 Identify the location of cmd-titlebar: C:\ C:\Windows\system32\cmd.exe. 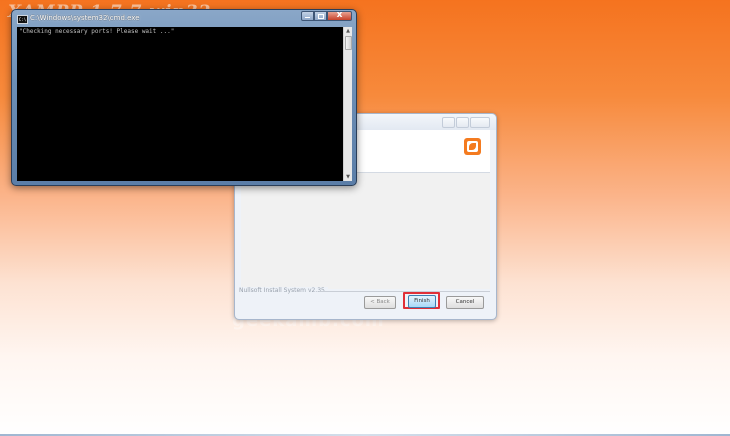
(184, 18).